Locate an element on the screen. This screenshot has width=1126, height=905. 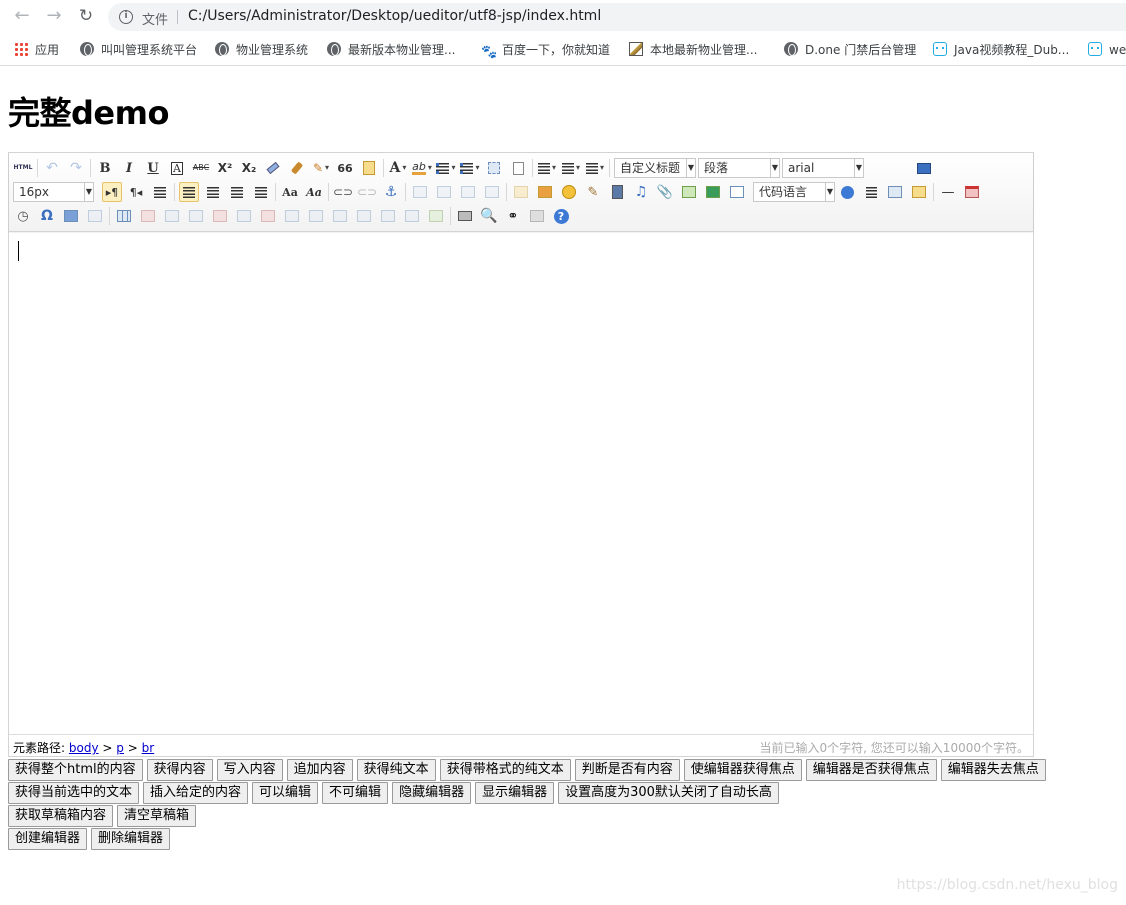
arrow-right-icon: → is located at coordinates (54, 16).